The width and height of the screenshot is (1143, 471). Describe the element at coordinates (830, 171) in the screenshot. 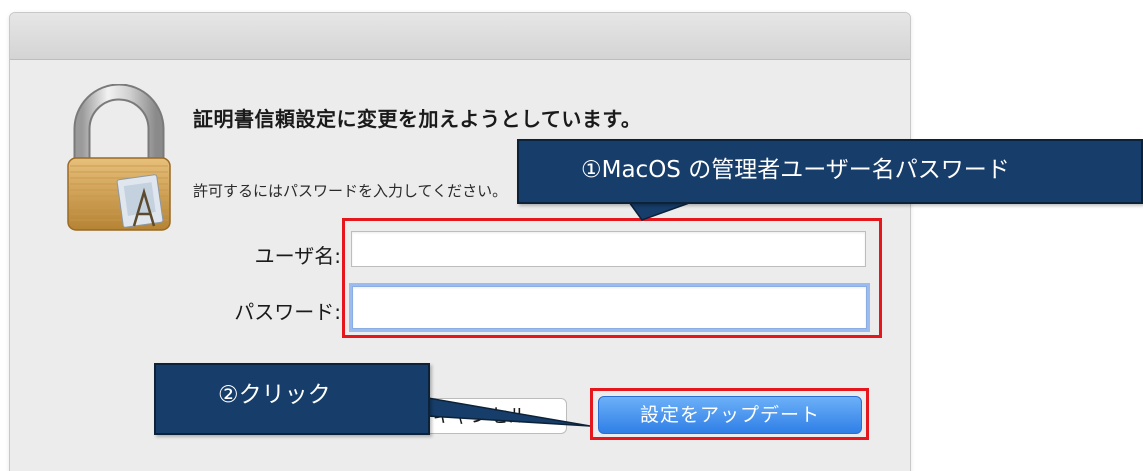

I see `callout-credentials: ①MacOS の管理者ユーザー名パスワード` at that location.